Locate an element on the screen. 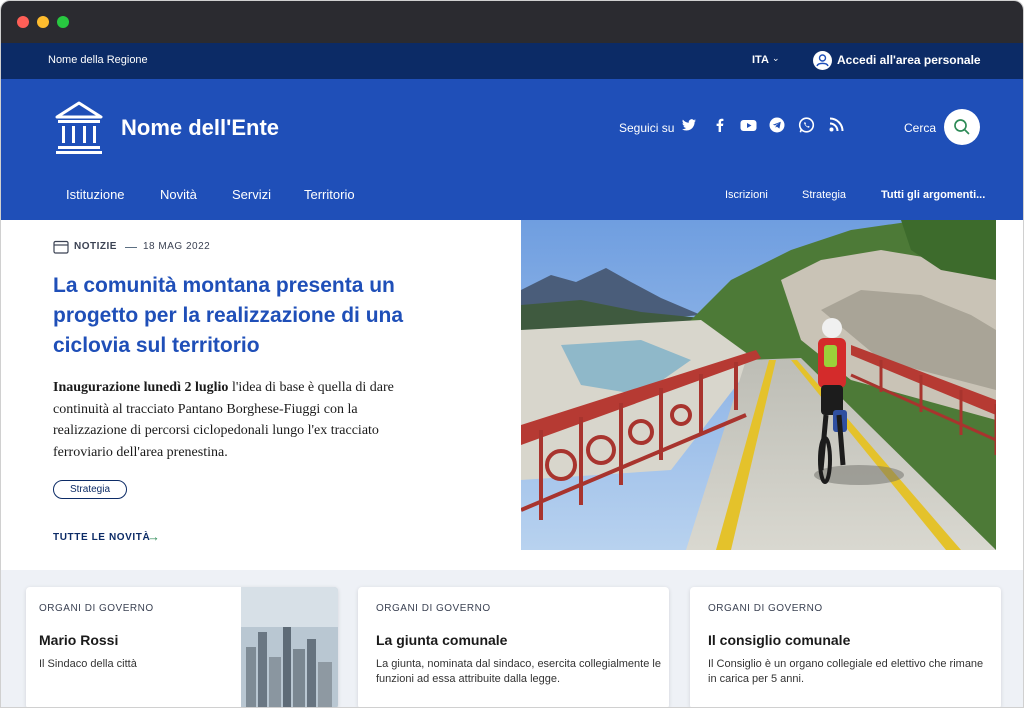  institution-logo-icon is located at coordinates (79, 127).